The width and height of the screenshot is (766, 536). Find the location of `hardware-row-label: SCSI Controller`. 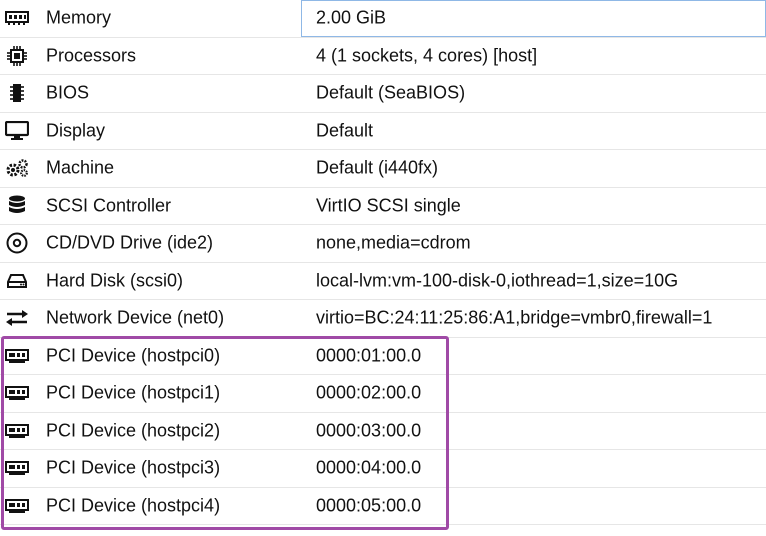

hardware-row-label: SCSI Controller is located at coordinates (109, 205).